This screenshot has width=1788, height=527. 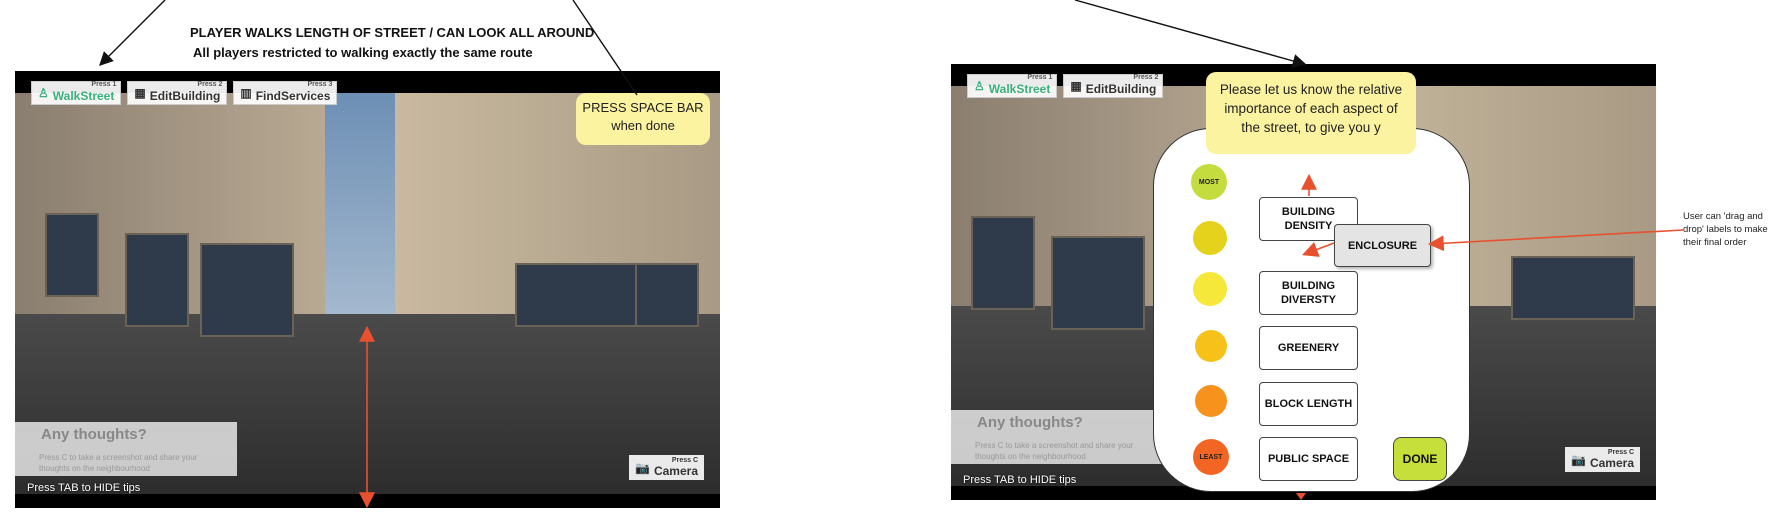 What do you see at coordinates (1301, 496) in the screenshot?
I see `arrow-head` at bounding box center [1301, 496].